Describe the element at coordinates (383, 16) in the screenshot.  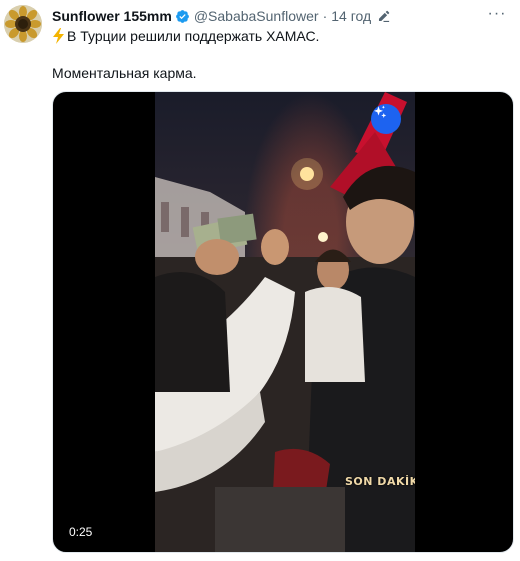
I see `edit-pencil-icon` at that location.